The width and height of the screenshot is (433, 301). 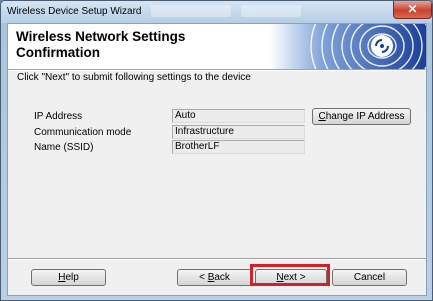 What do you see at coordinates (101, 44) in the screenshot?
I see `page-title: Wireless Network Settings Confirmation` at bounding box center [101, 44].